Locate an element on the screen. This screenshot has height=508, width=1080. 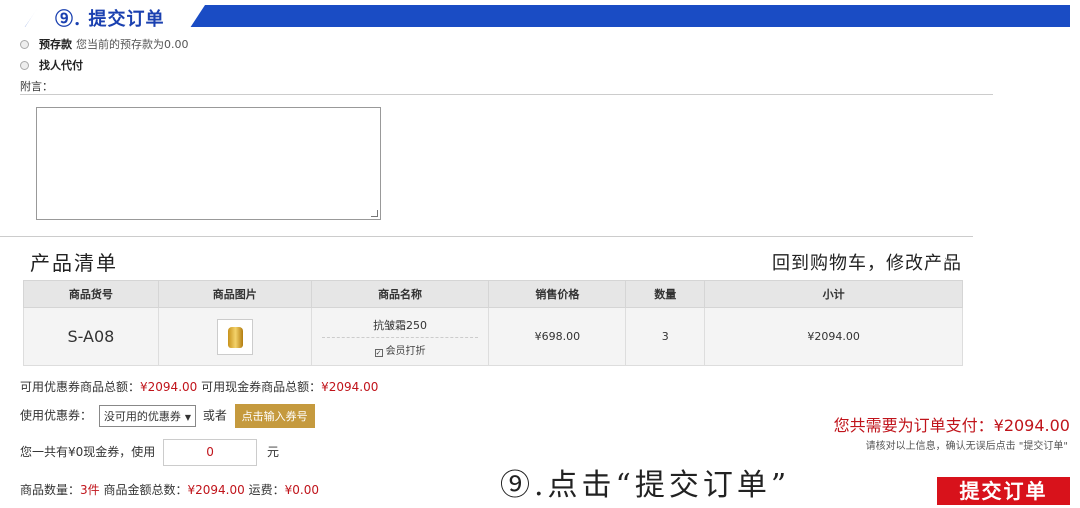
product-name-cell: 抗皱霜250 ✓ 会员打折 is located at coordinates (400, 336).